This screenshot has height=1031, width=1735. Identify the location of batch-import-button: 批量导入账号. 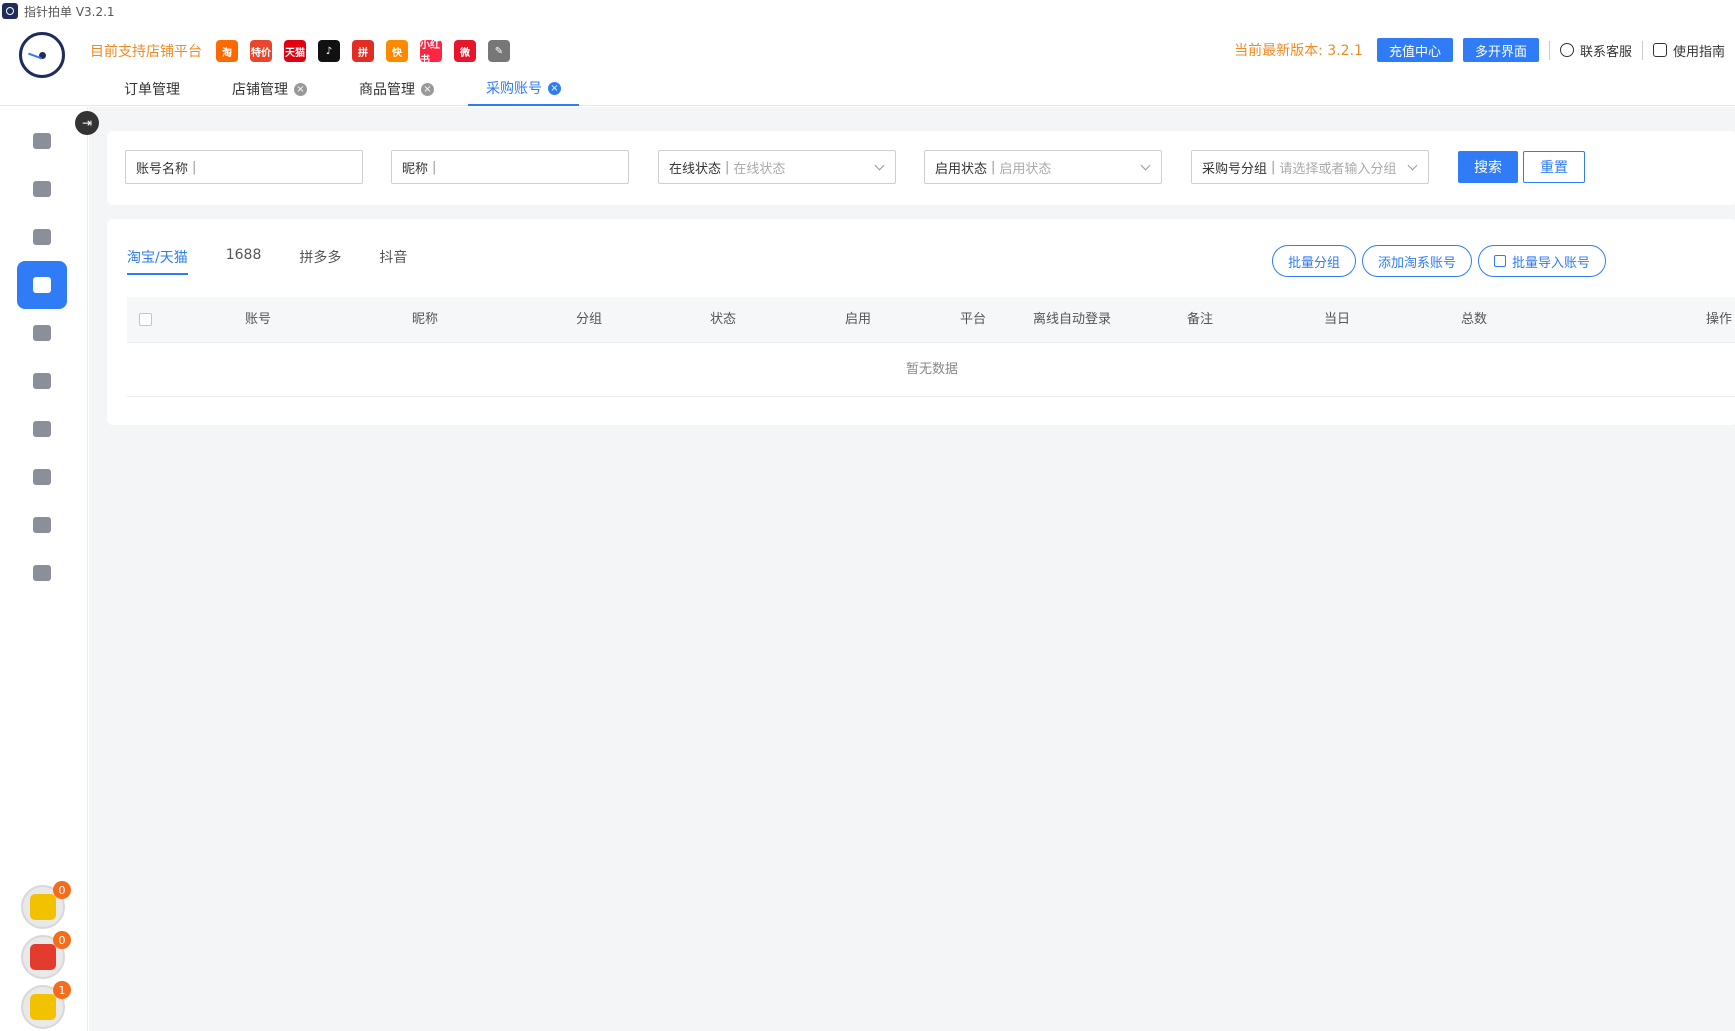
(1542, 261).